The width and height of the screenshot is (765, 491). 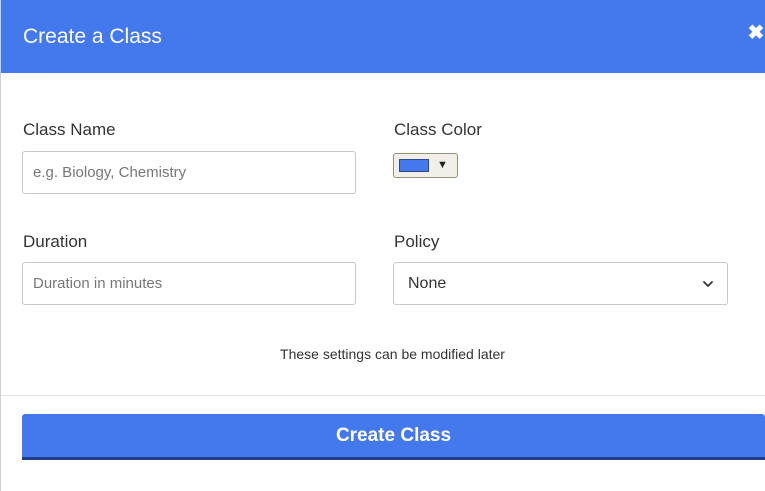 I want to click on settings-hint: These settings can be modified later, so click(x=392, y=354).